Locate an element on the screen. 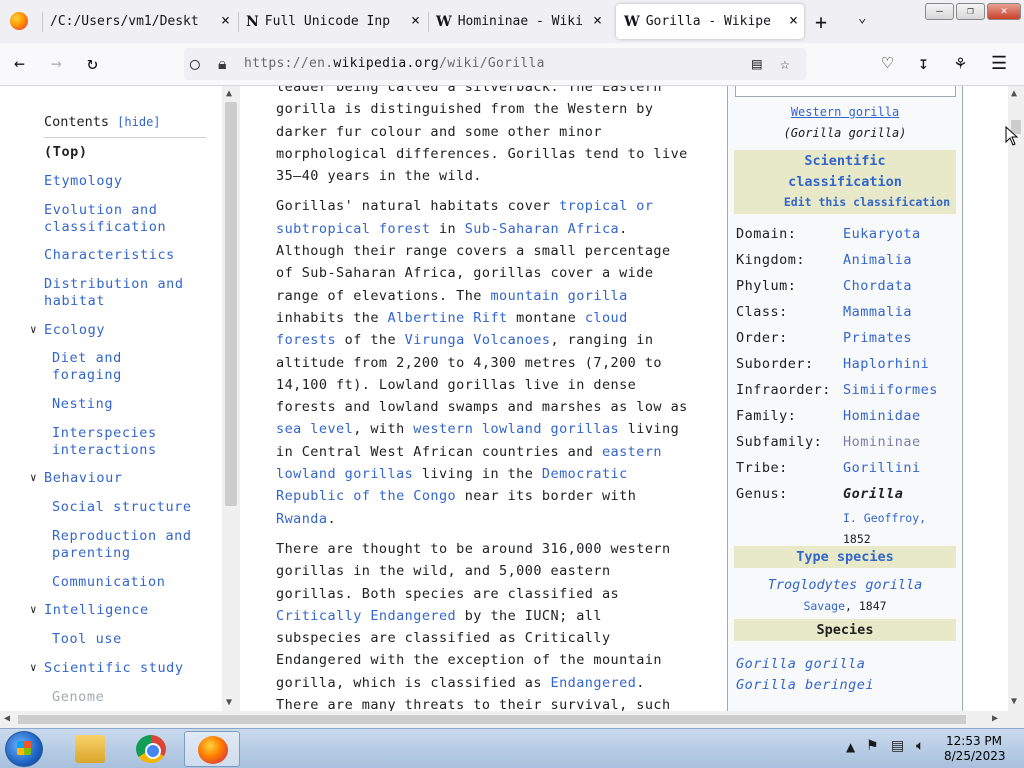  toc-item-scientific-study: Scientific study is located at coordinates (114, 668).